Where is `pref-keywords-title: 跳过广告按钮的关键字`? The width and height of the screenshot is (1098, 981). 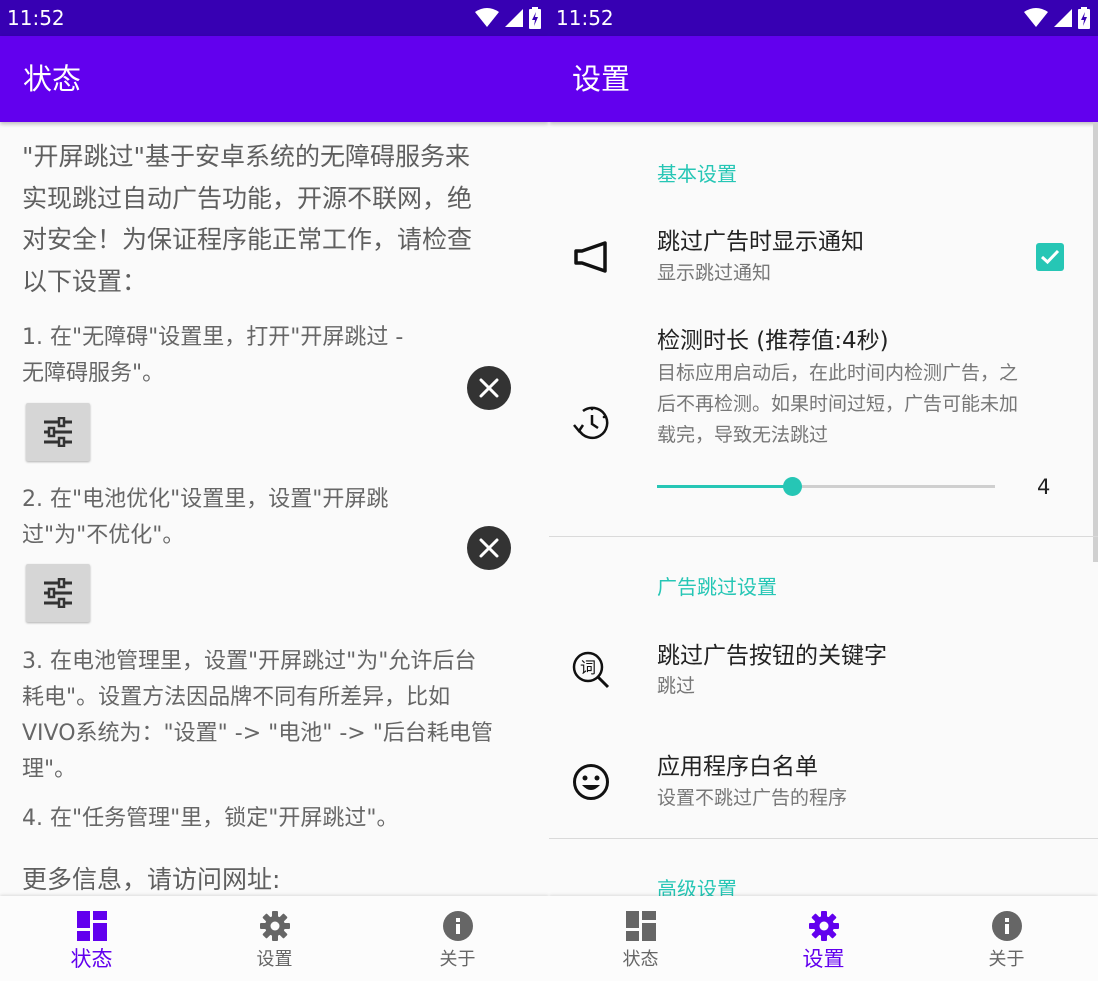 pref-keywords-title: 跳过广告按钮的关键字 is located at coordinates (772, 656).